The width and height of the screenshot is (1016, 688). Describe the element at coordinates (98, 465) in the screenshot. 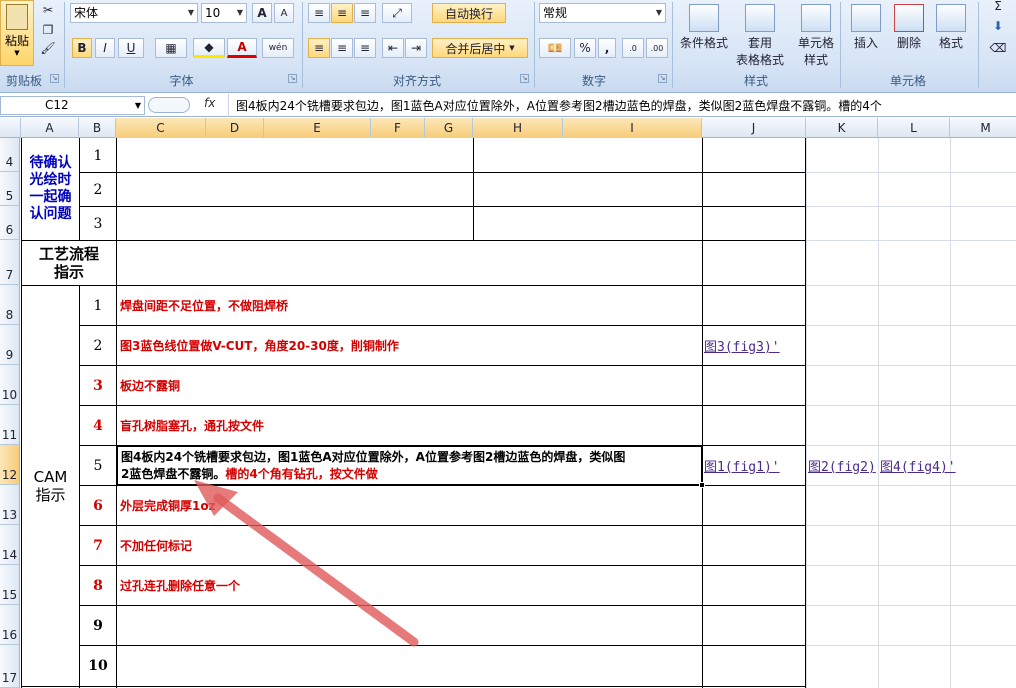

I see `cam-item-number: 5` at that location.